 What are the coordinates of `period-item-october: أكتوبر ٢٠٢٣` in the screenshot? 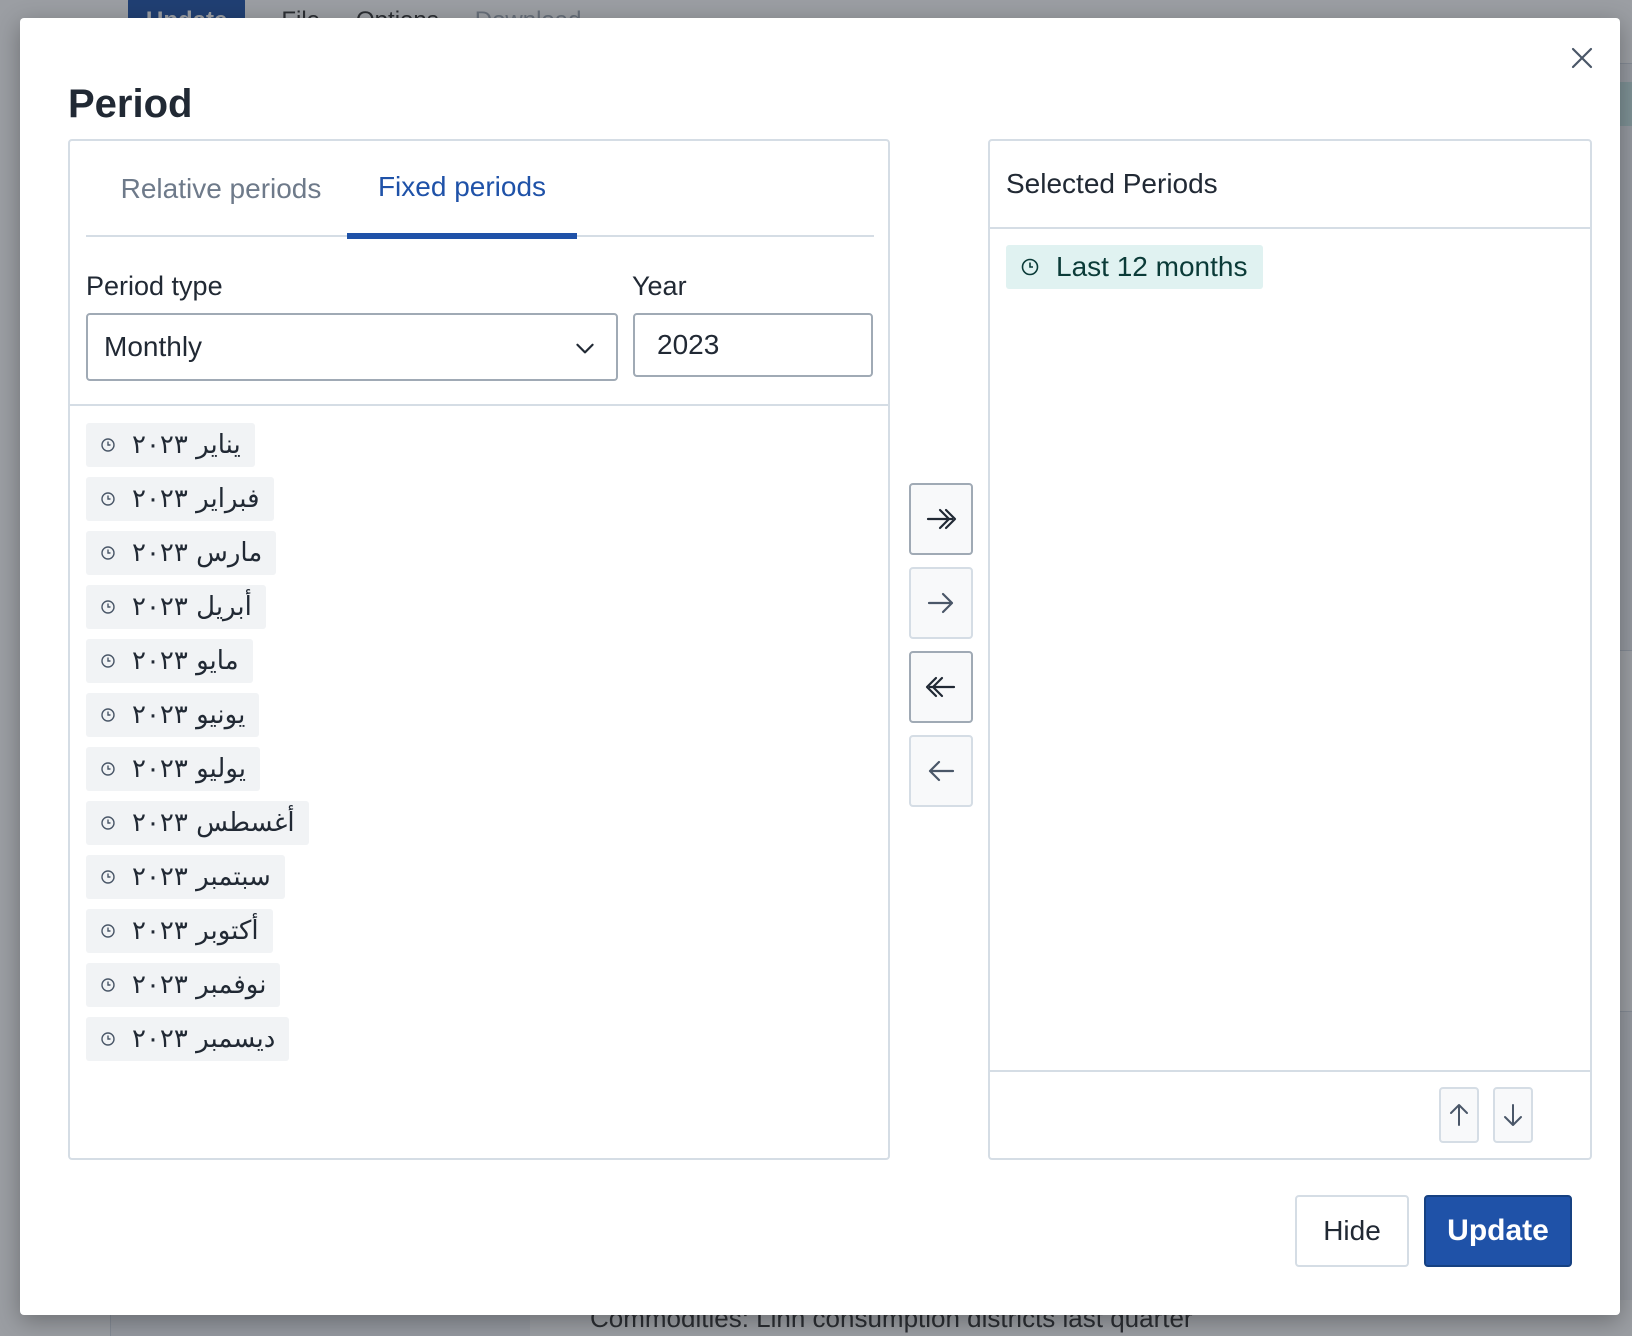 It's located at (179, 931).